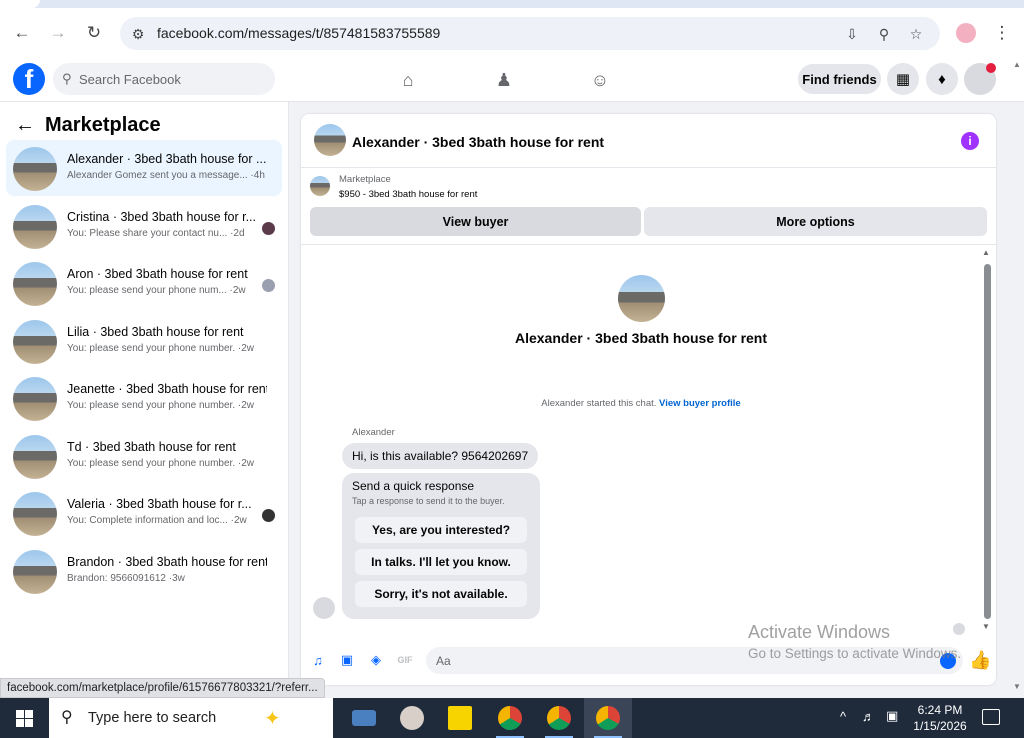  What do you see at coordinates (365, 179) in the screenshot?
I see `marketplace-label: Marketplace` at bounding box center [365, 179].